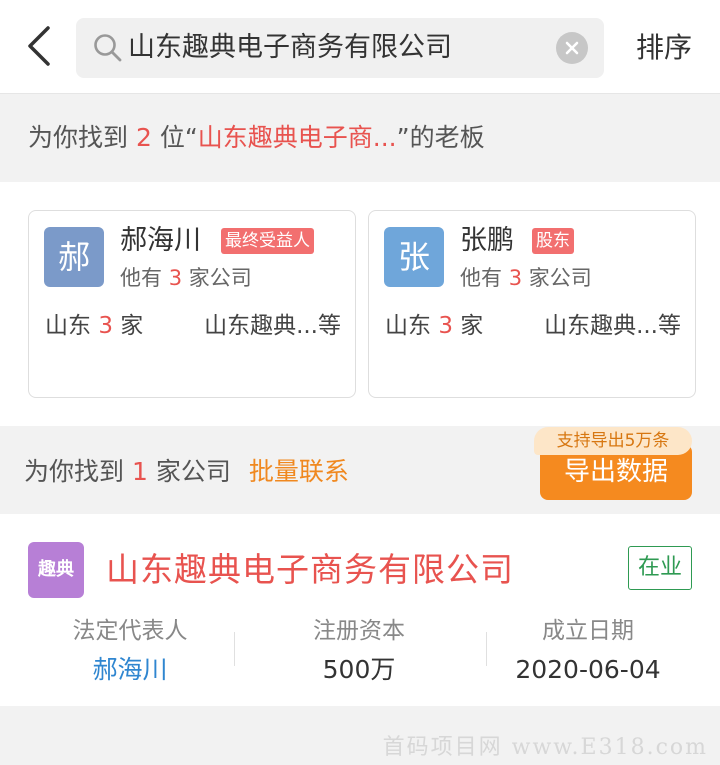 The width and height of the screenshot is (720, 765). Describe the element at coordinates (234, 649) in the screenshot. I see `divider` at that location.